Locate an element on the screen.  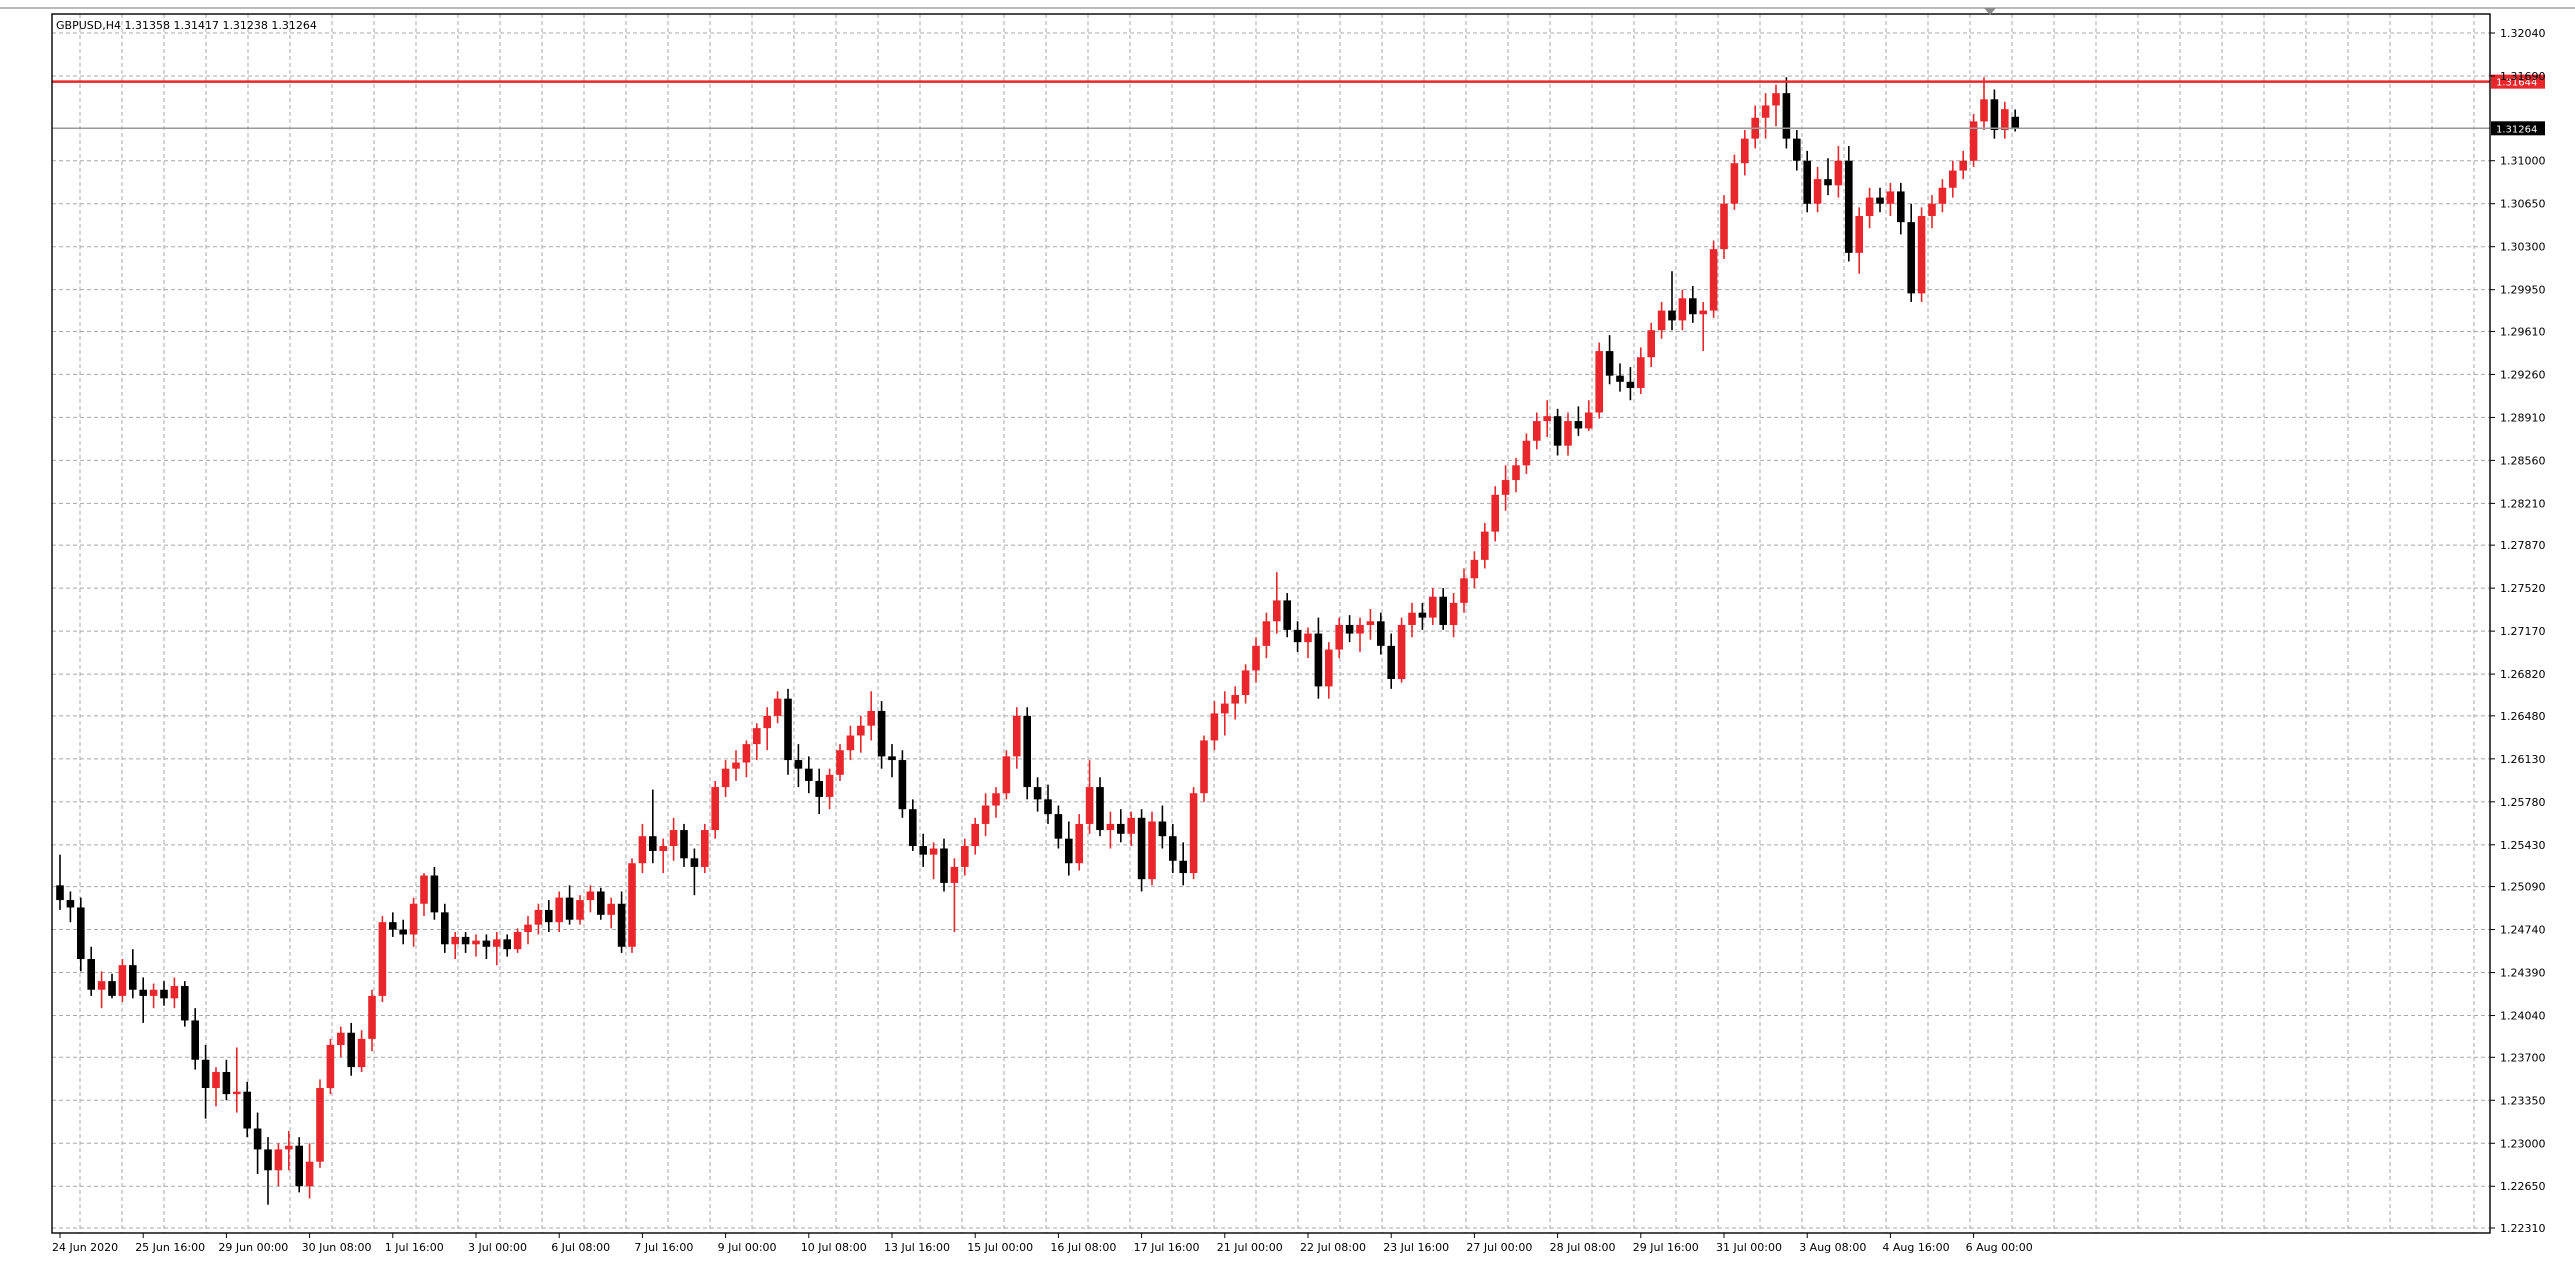
x-tick-label: 6 Jul 08:00 is located at coordinates (580, 1247).